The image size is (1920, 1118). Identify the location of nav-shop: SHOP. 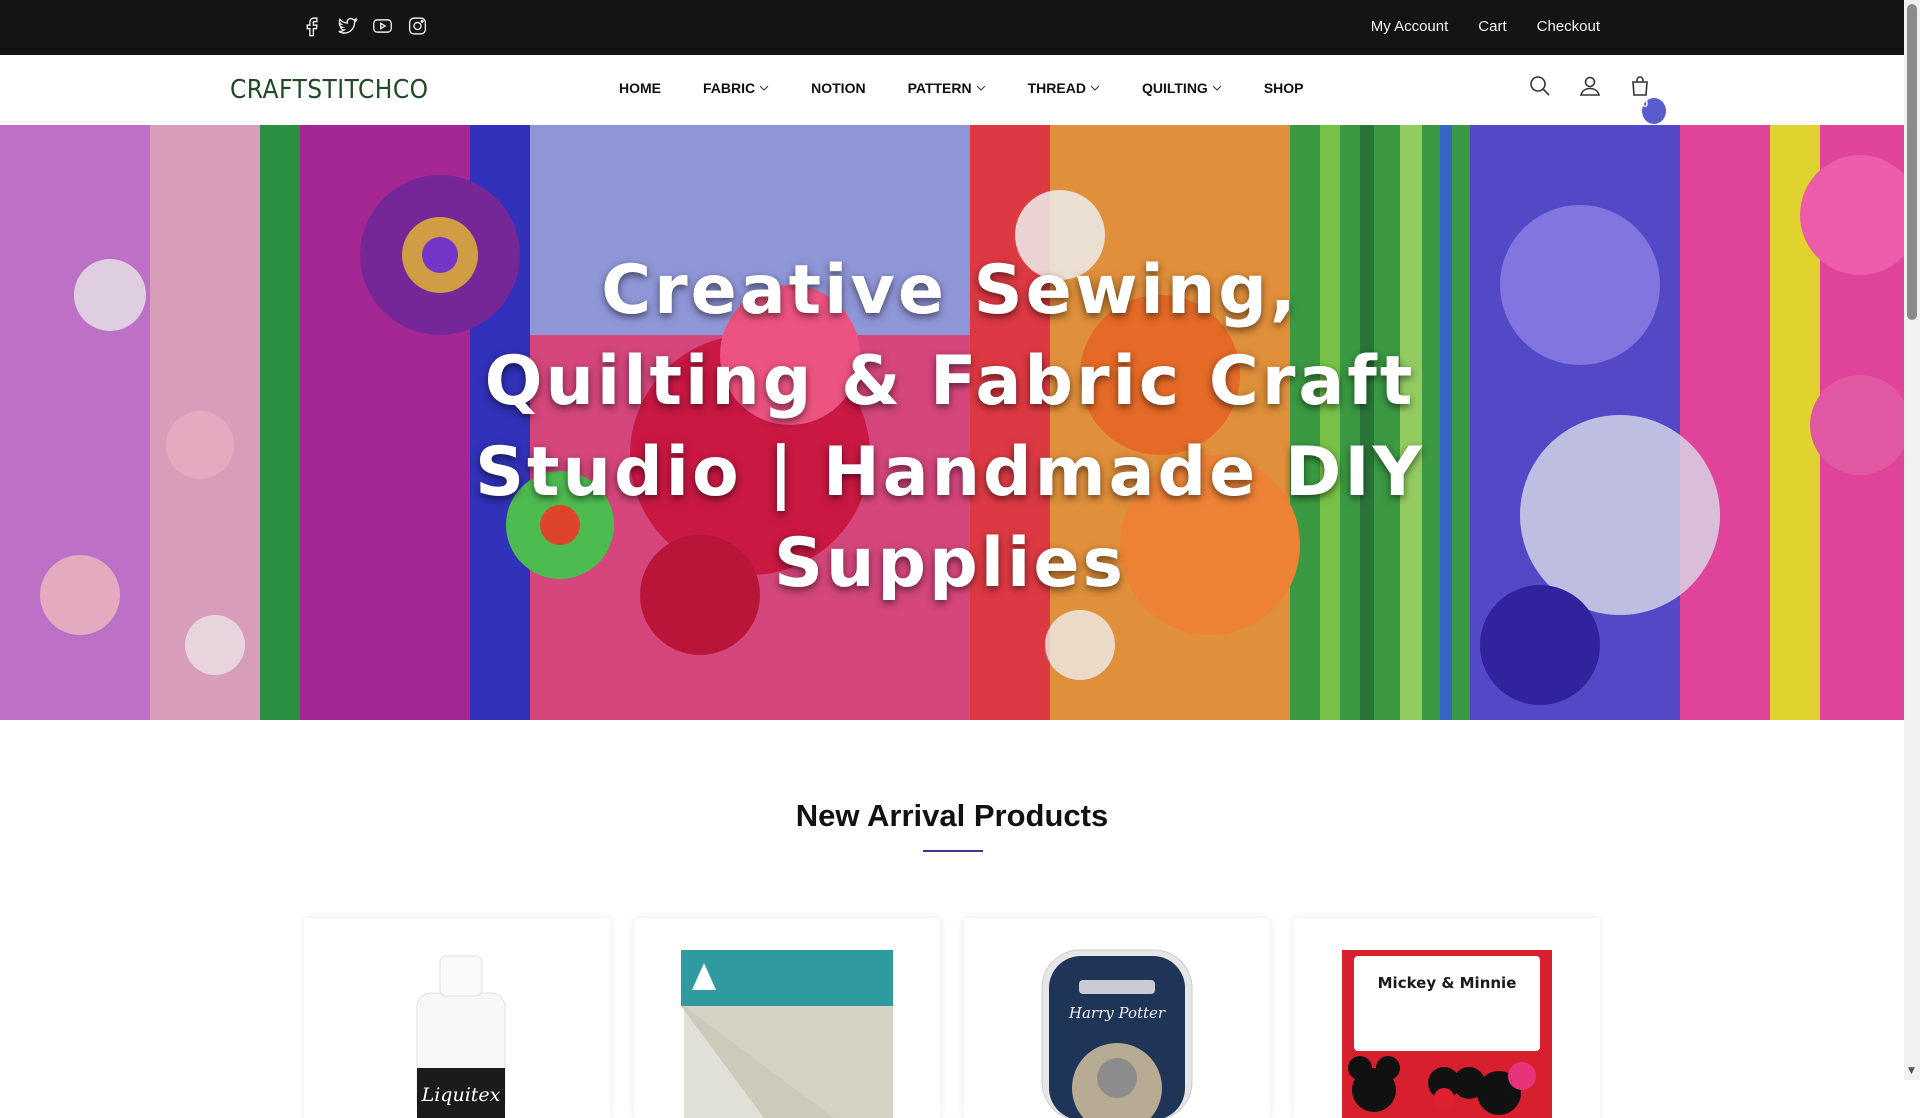
(1284, 88).